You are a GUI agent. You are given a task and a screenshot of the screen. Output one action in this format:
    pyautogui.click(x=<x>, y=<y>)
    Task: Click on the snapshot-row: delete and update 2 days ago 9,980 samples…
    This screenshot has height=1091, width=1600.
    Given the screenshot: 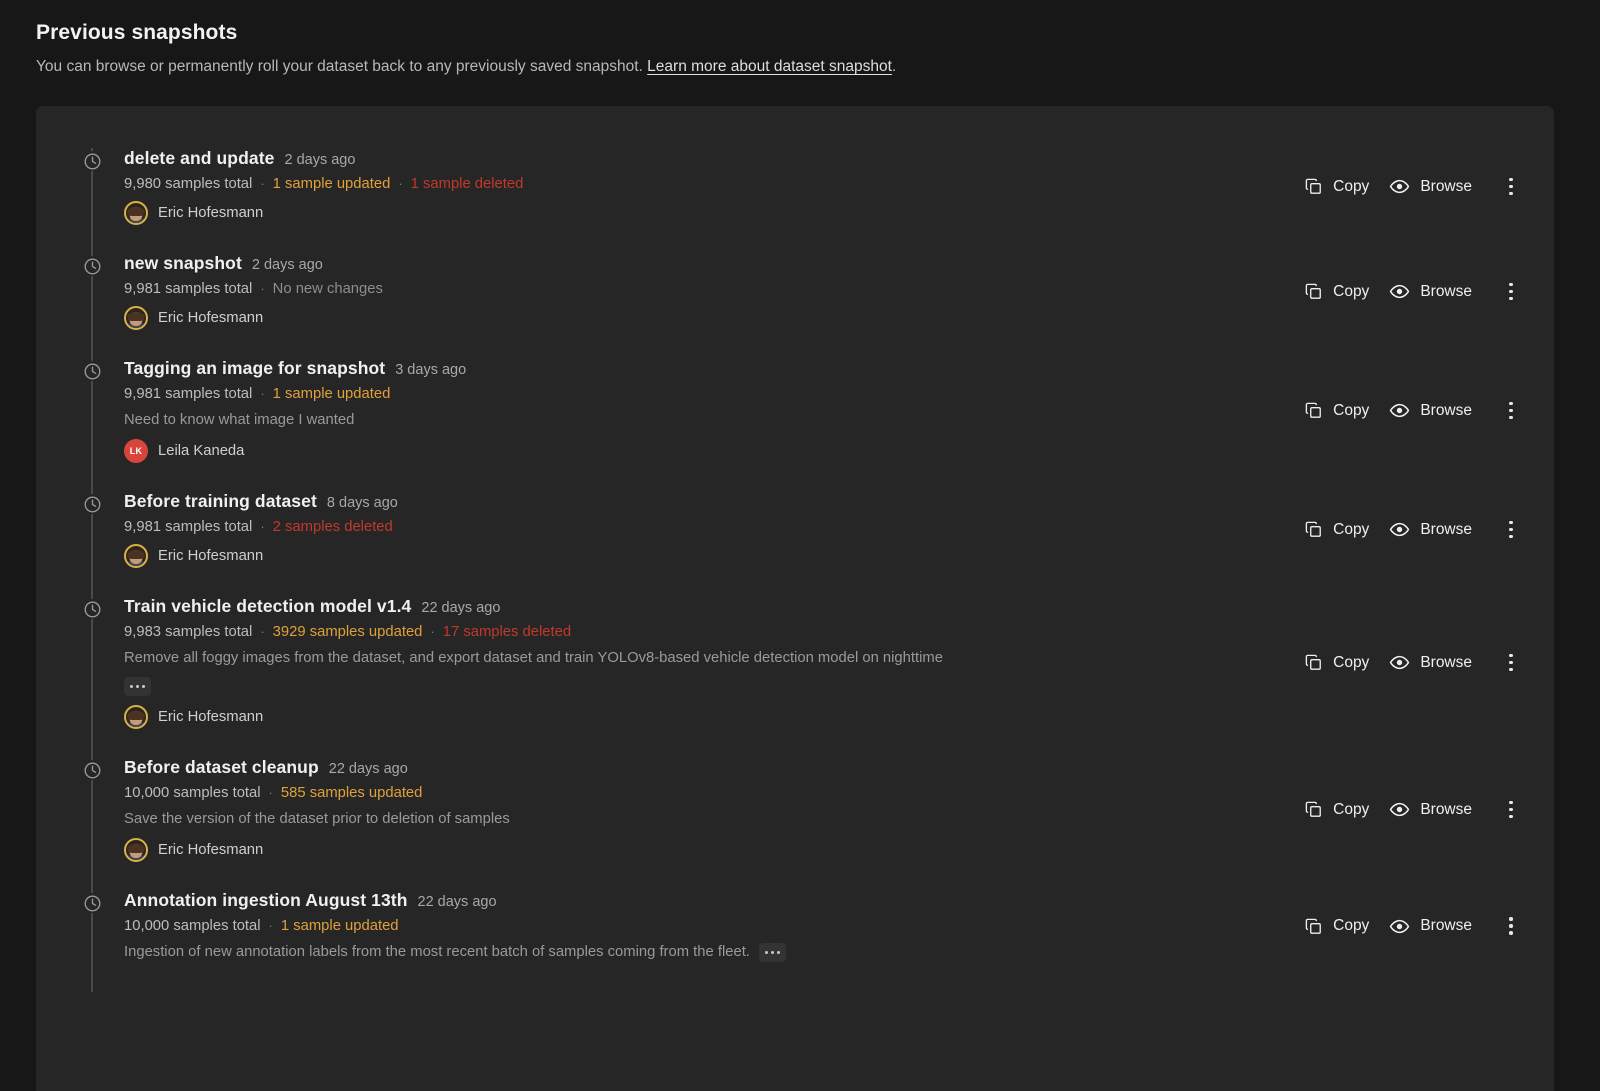 What is the action you would take?
    pyautogui.click(x=795, y=172)
    